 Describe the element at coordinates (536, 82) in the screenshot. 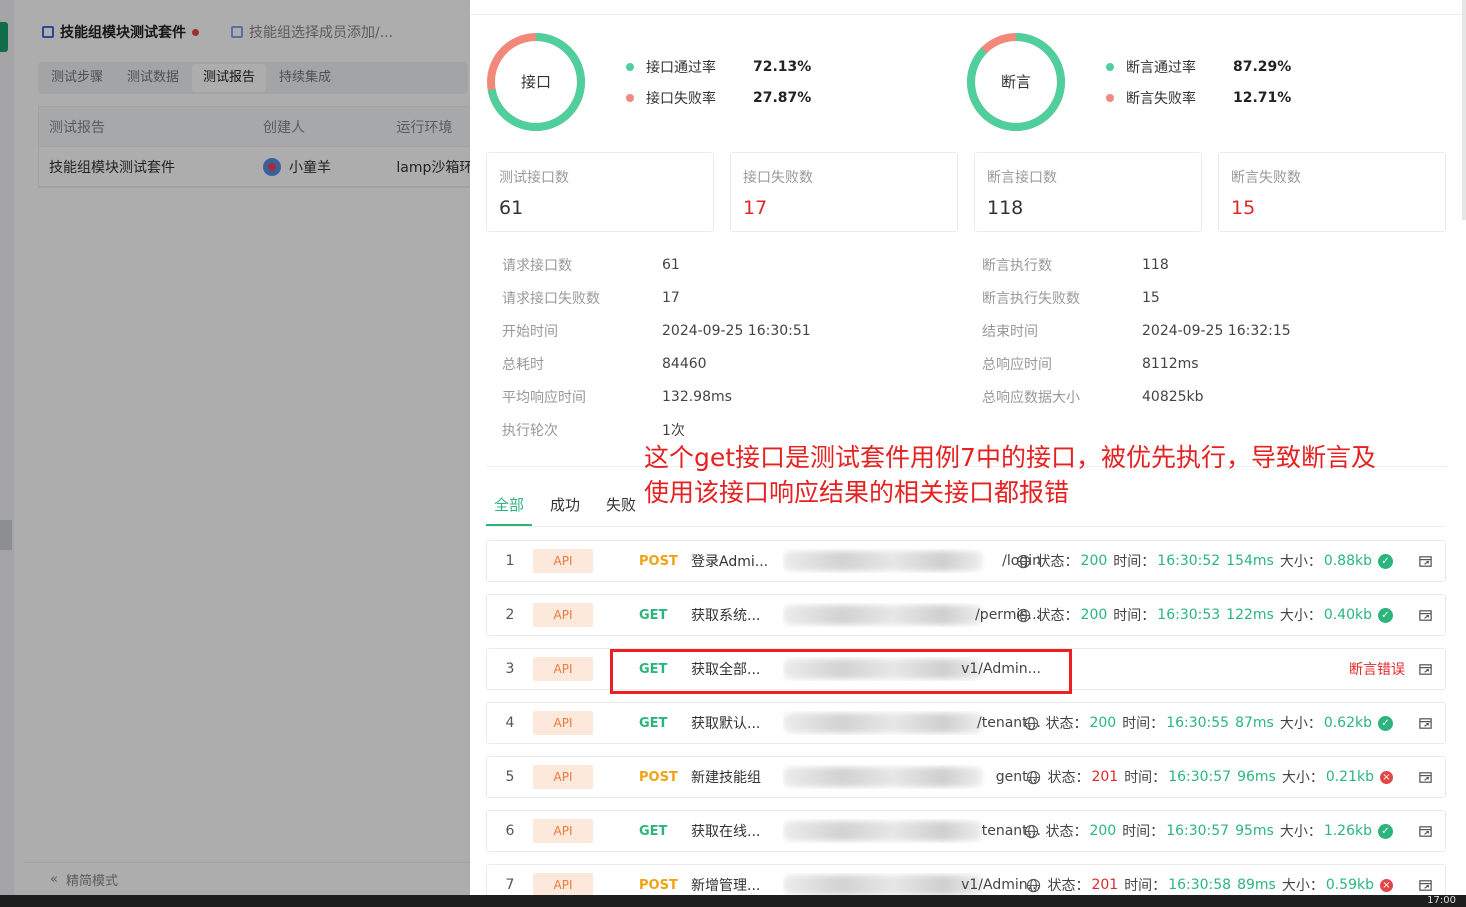

I see `interface-pass-ring: 接口` at that location.